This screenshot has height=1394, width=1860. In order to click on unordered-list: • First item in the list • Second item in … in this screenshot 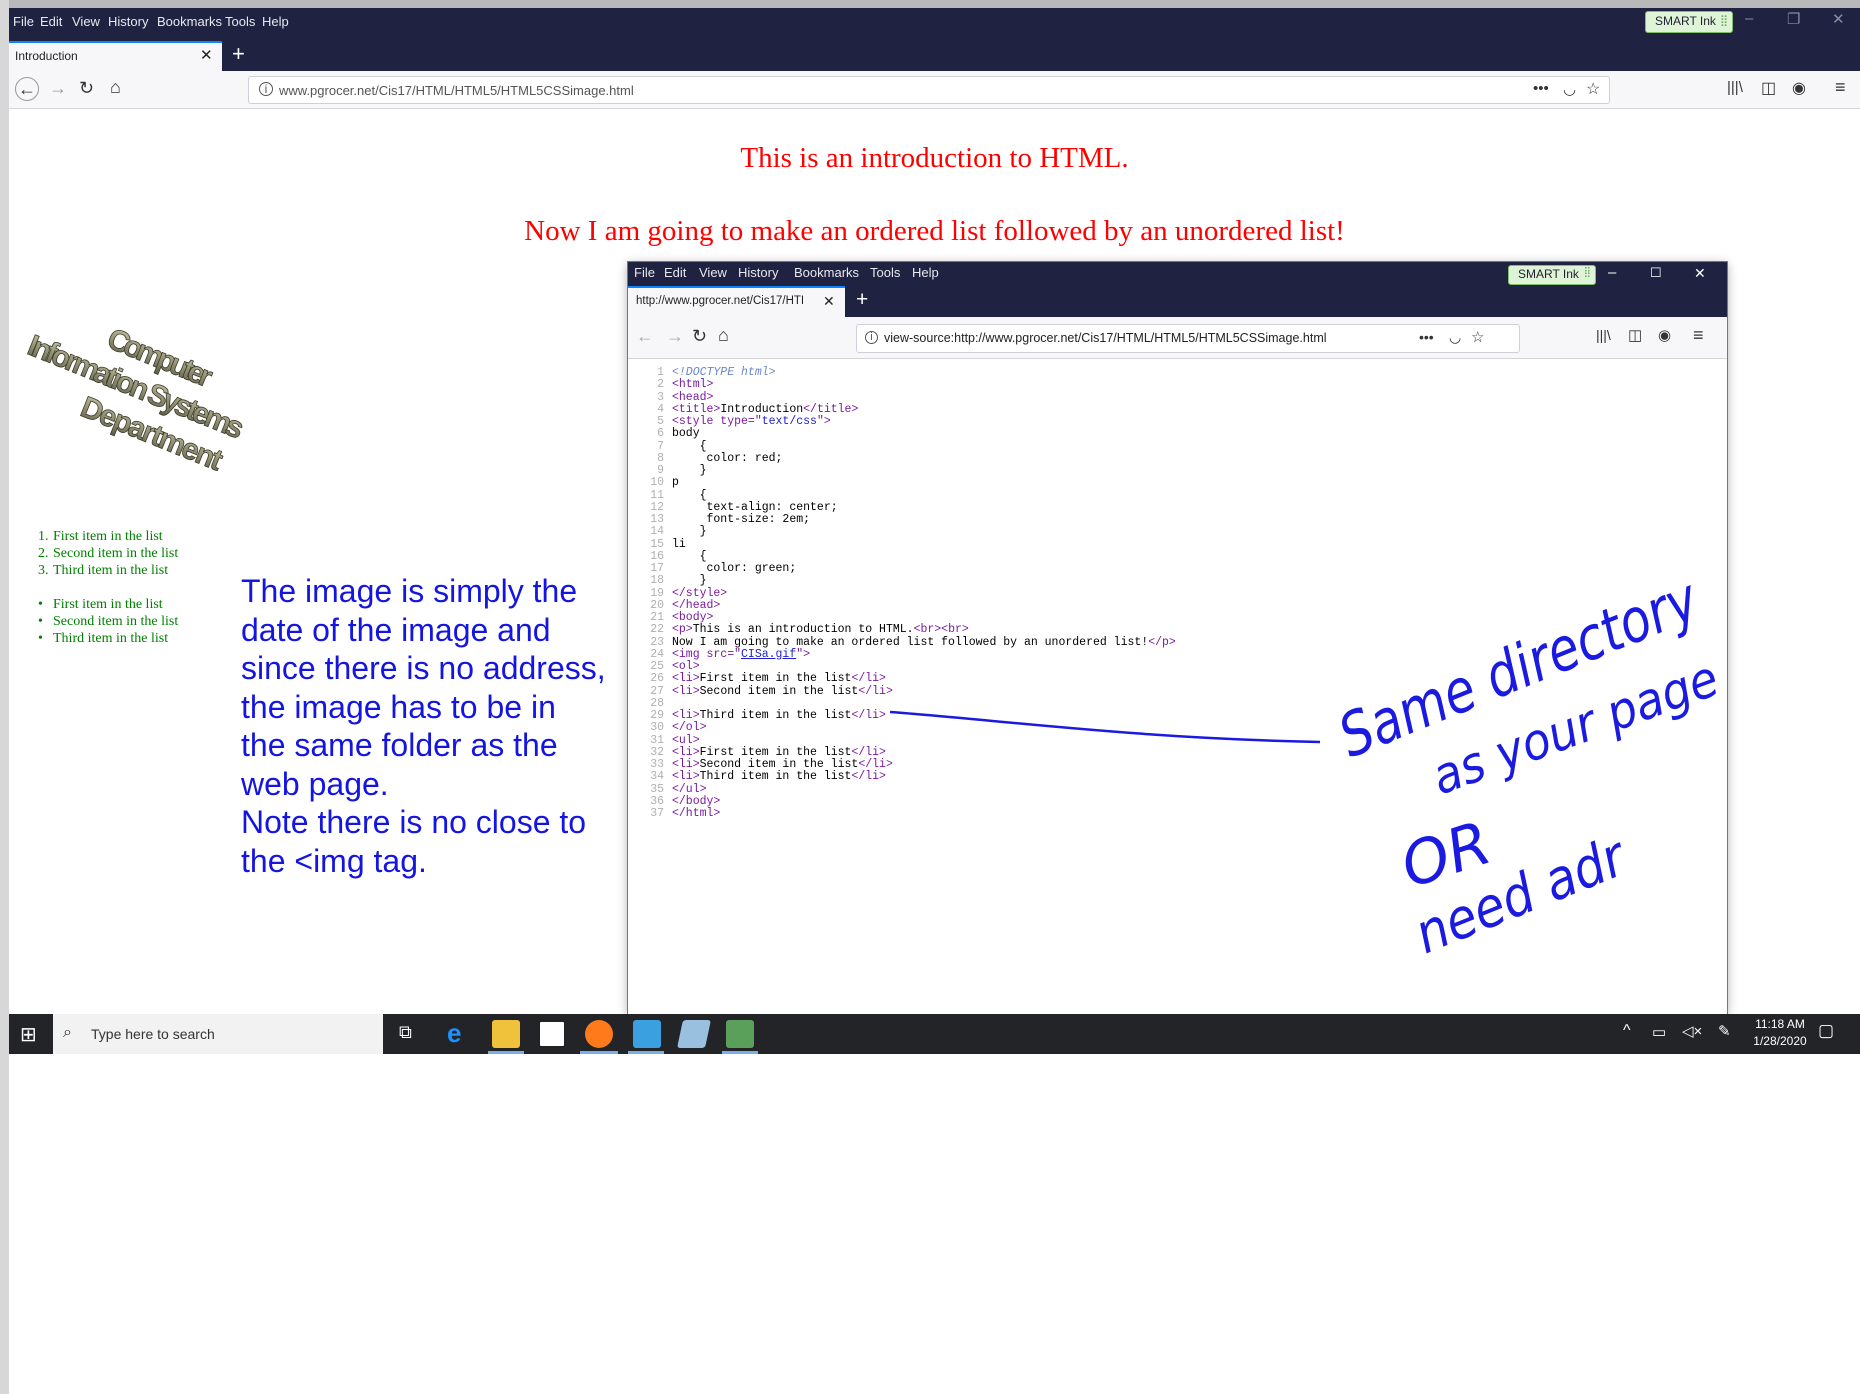, I will do `click(108, 621)`.